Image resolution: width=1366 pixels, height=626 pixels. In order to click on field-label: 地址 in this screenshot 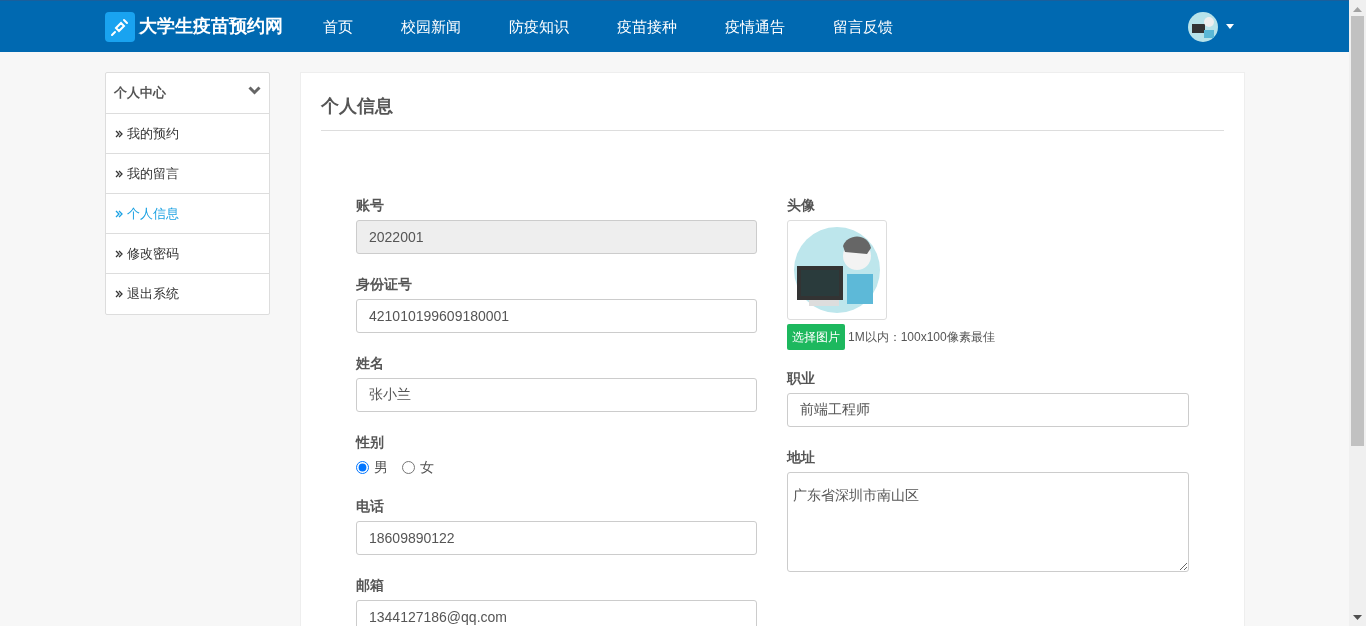, I will do `click(801, 457)`.